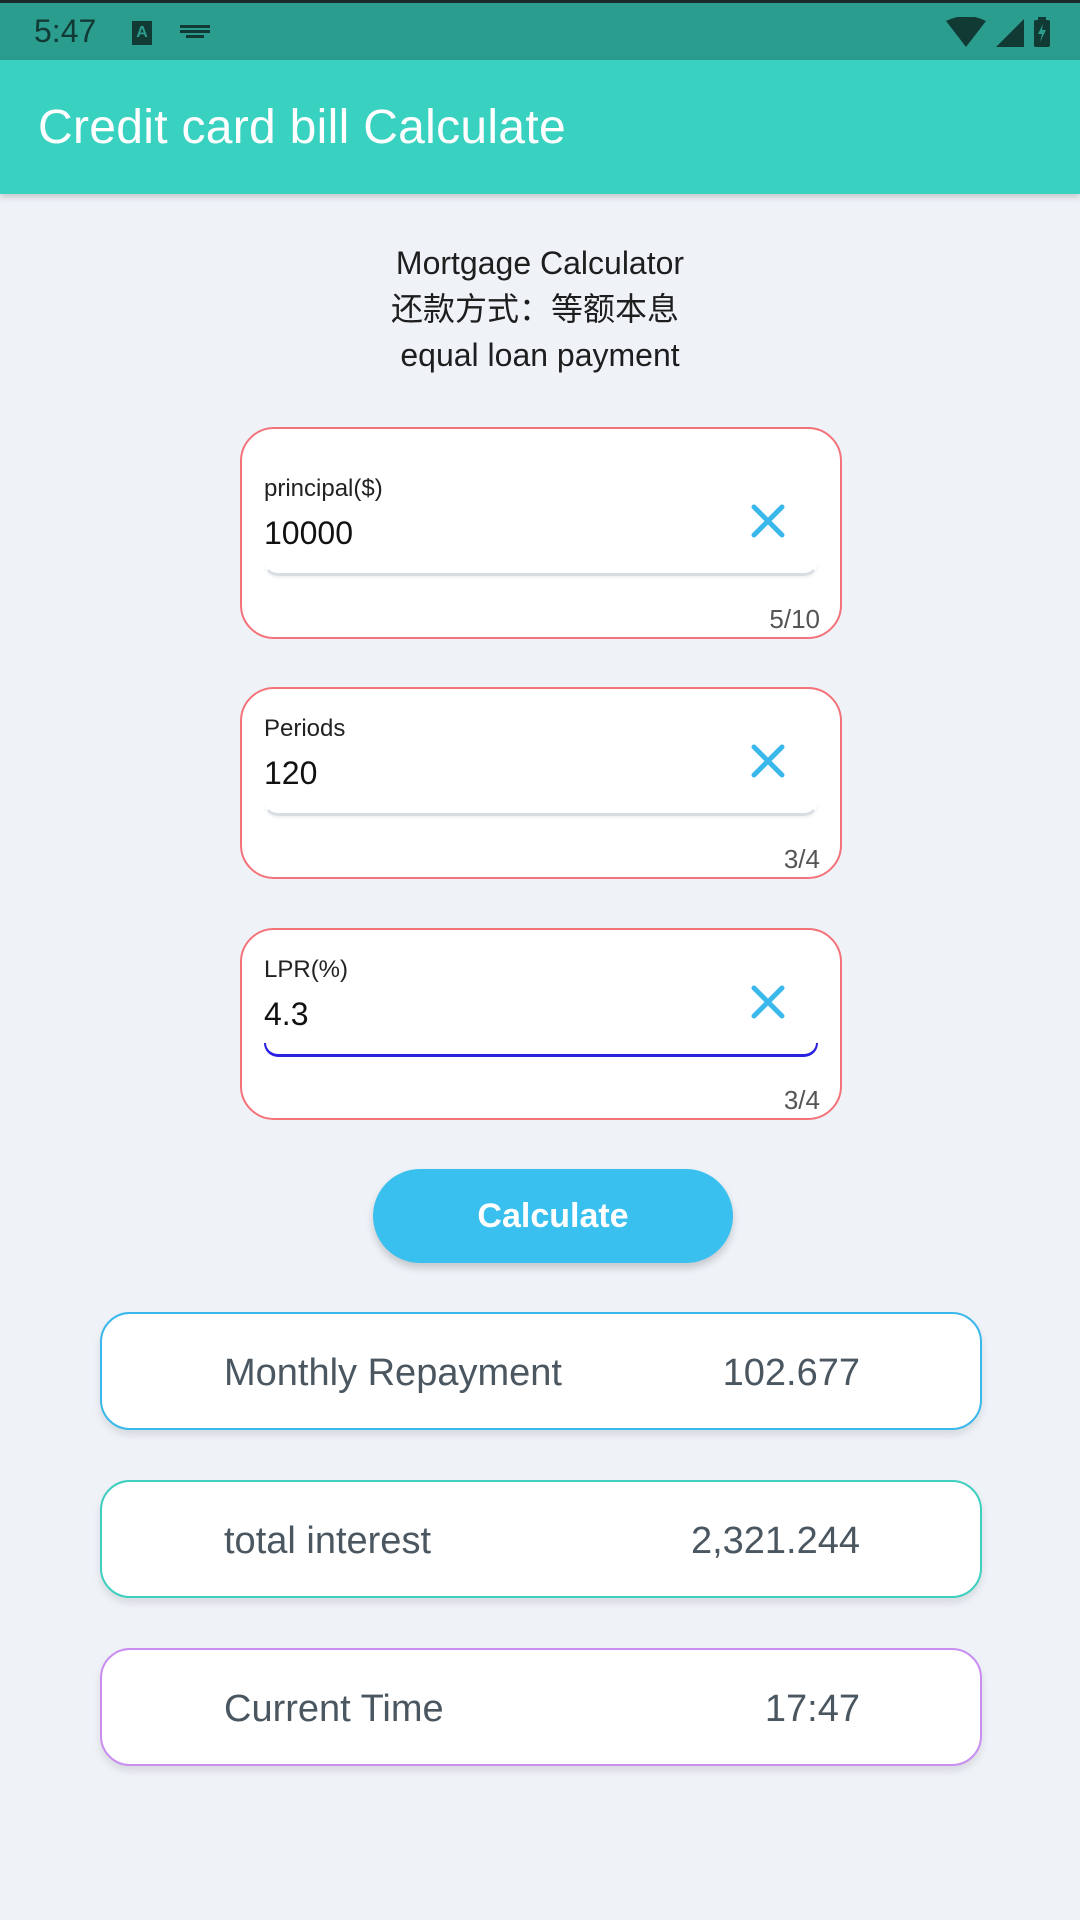 The width and height of the screenshot is (1080, 1920). I want to click on status-time: 5:47, so click(65, 31).